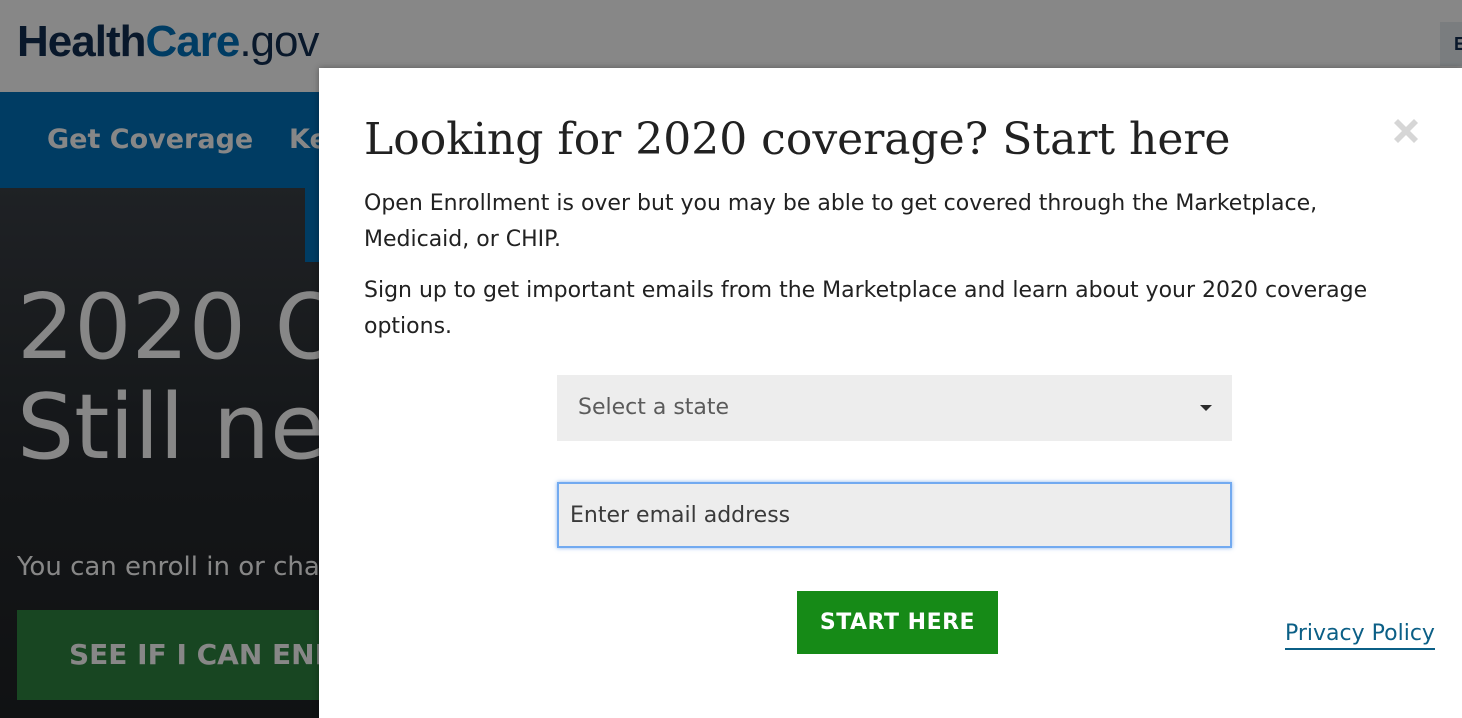 This screenshot has width=1462, height=718. I want to click on close-icon, so click(1406, 131).